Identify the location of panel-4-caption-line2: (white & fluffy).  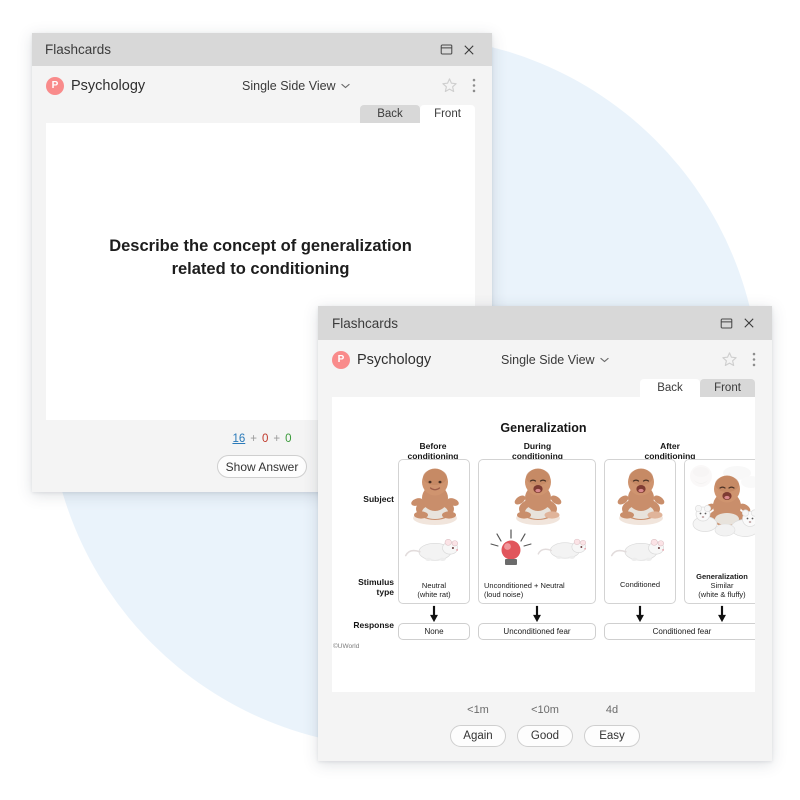
(722, 594).